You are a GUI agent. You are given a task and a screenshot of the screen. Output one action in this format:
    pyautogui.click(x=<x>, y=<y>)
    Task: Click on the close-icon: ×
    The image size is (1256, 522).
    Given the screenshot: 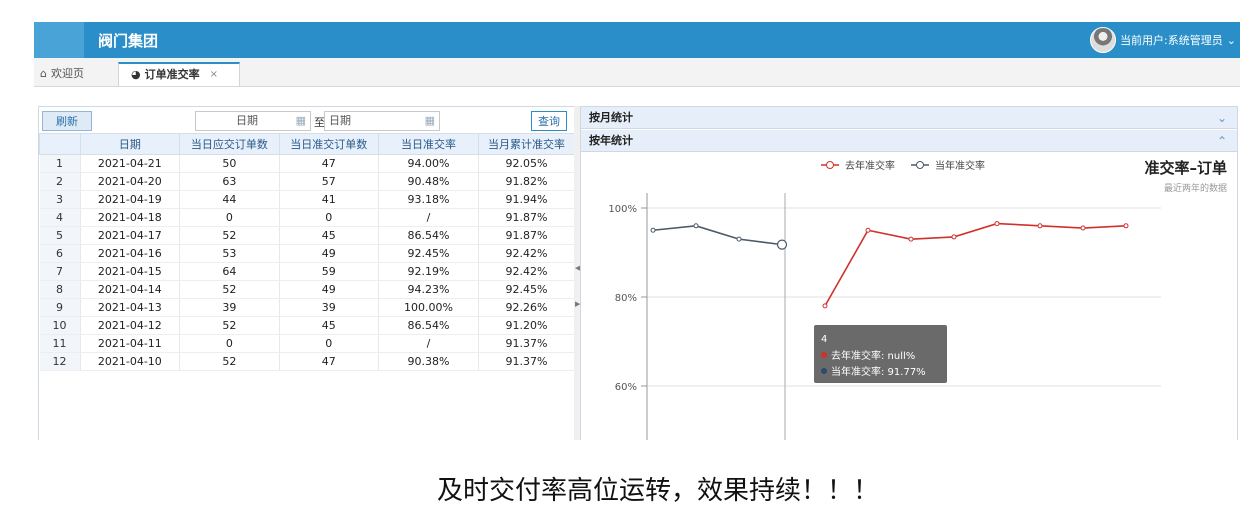 What is the action you would take?
    pyautogui.click(x=214, y=75)
    